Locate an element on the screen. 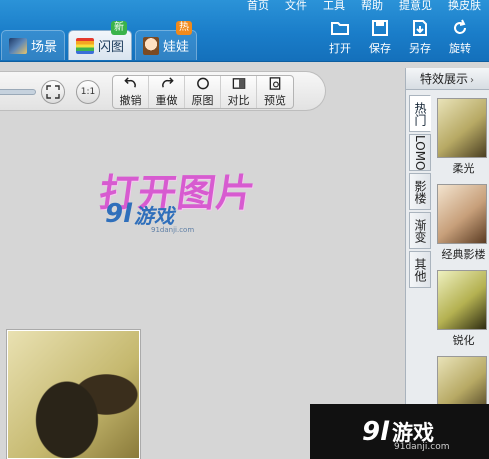 Image resolution: width=489 pixels, height=459 pixels. menu-bar: 首页 文件 工具 帮助 提意见 换皮肤 is located at coordinates (364, 6).